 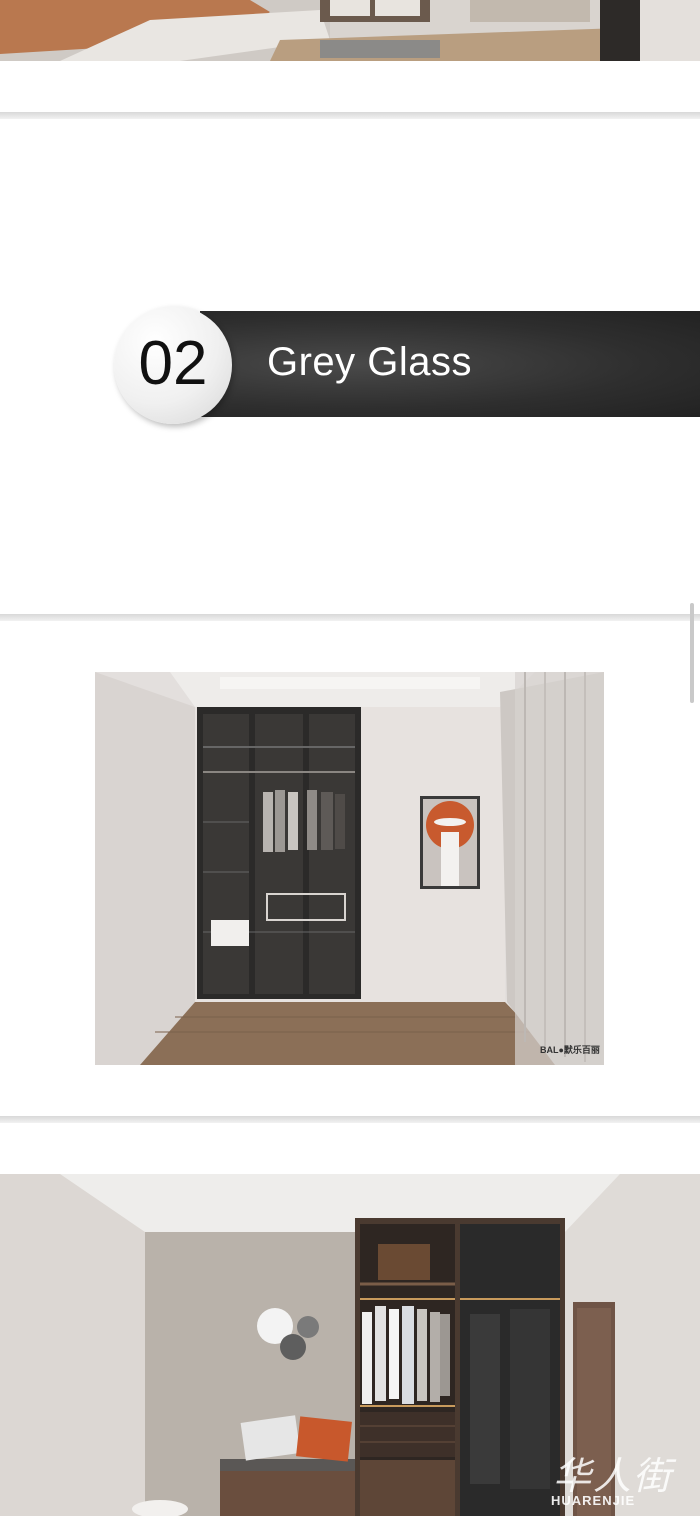 I want to click on watermark-english: HUARENJIE, so click(x=593, y=1500).